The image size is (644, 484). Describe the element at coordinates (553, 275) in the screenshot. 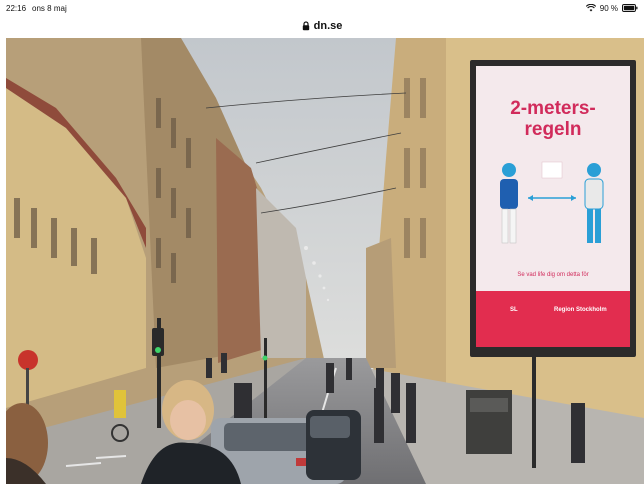

I see `billboard-caption: Se vad life dig om detta för` at that location.